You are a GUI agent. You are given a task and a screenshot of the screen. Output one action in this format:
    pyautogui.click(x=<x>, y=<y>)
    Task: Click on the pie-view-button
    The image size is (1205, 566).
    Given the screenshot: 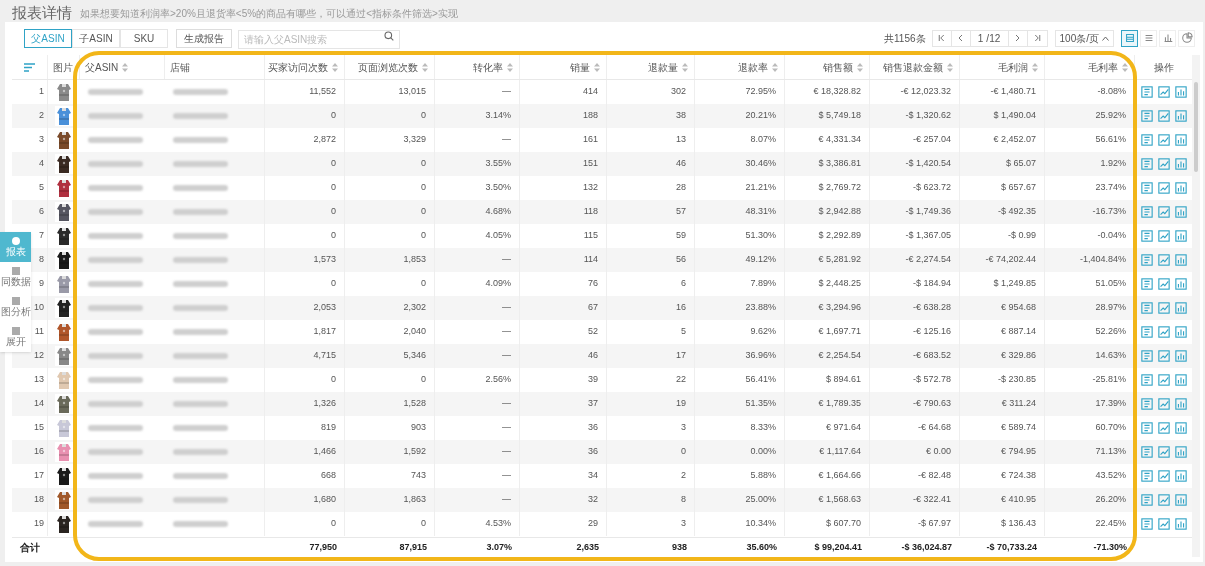 What is the action you would take?
    pyautogui.click(x=1186, y=38)
    